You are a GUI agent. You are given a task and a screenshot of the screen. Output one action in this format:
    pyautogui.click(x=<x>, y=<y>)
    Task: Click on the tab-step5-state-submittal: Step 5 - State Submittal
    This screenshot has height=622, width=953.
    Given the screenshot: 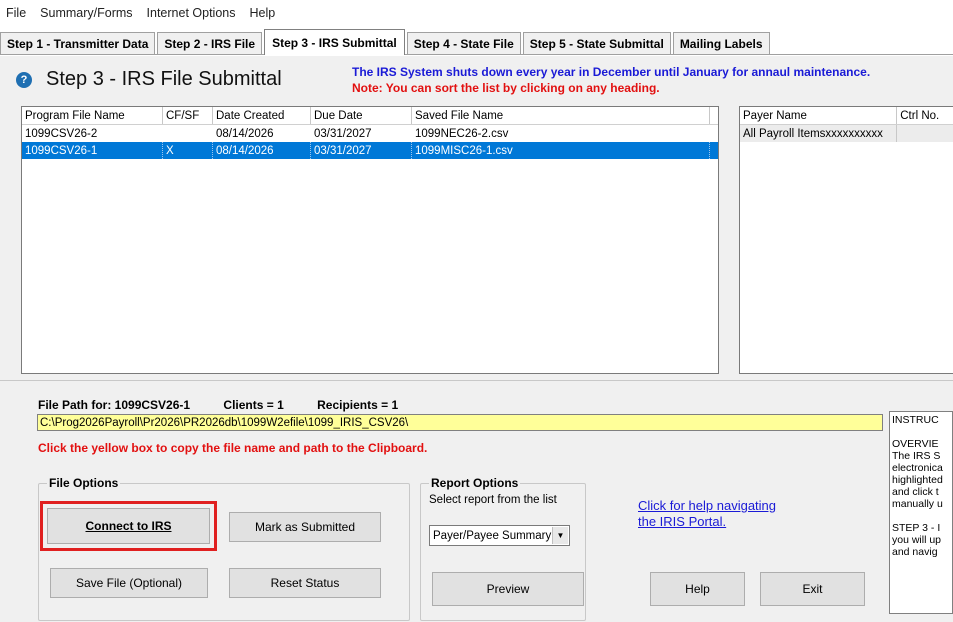 What is the action you would take?
    pyautogui.click(x=596, y=43)
    